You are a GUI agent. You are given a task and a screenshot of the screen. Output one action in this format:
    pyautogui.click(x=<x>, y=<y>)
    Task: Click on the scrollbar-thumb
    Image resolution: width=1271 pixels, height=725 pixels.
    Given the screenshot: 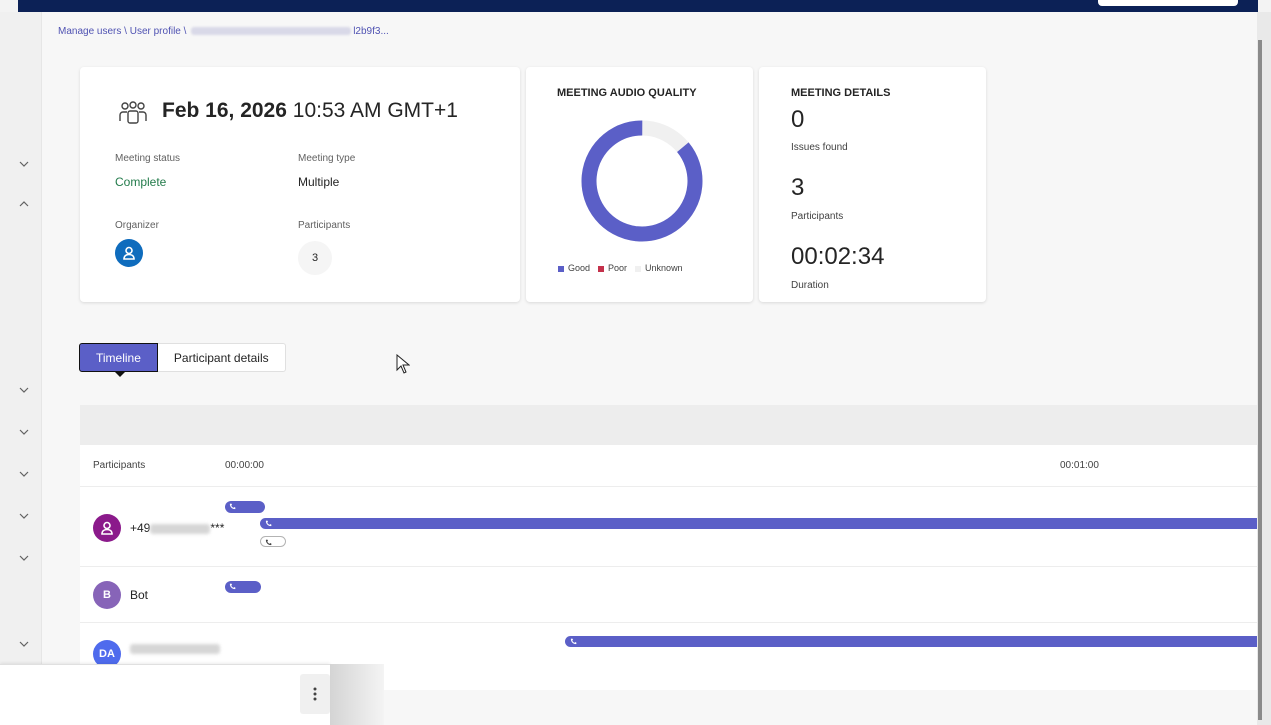 What is the action you would take?
    pyautogui.click(x=1260, y=380)
    